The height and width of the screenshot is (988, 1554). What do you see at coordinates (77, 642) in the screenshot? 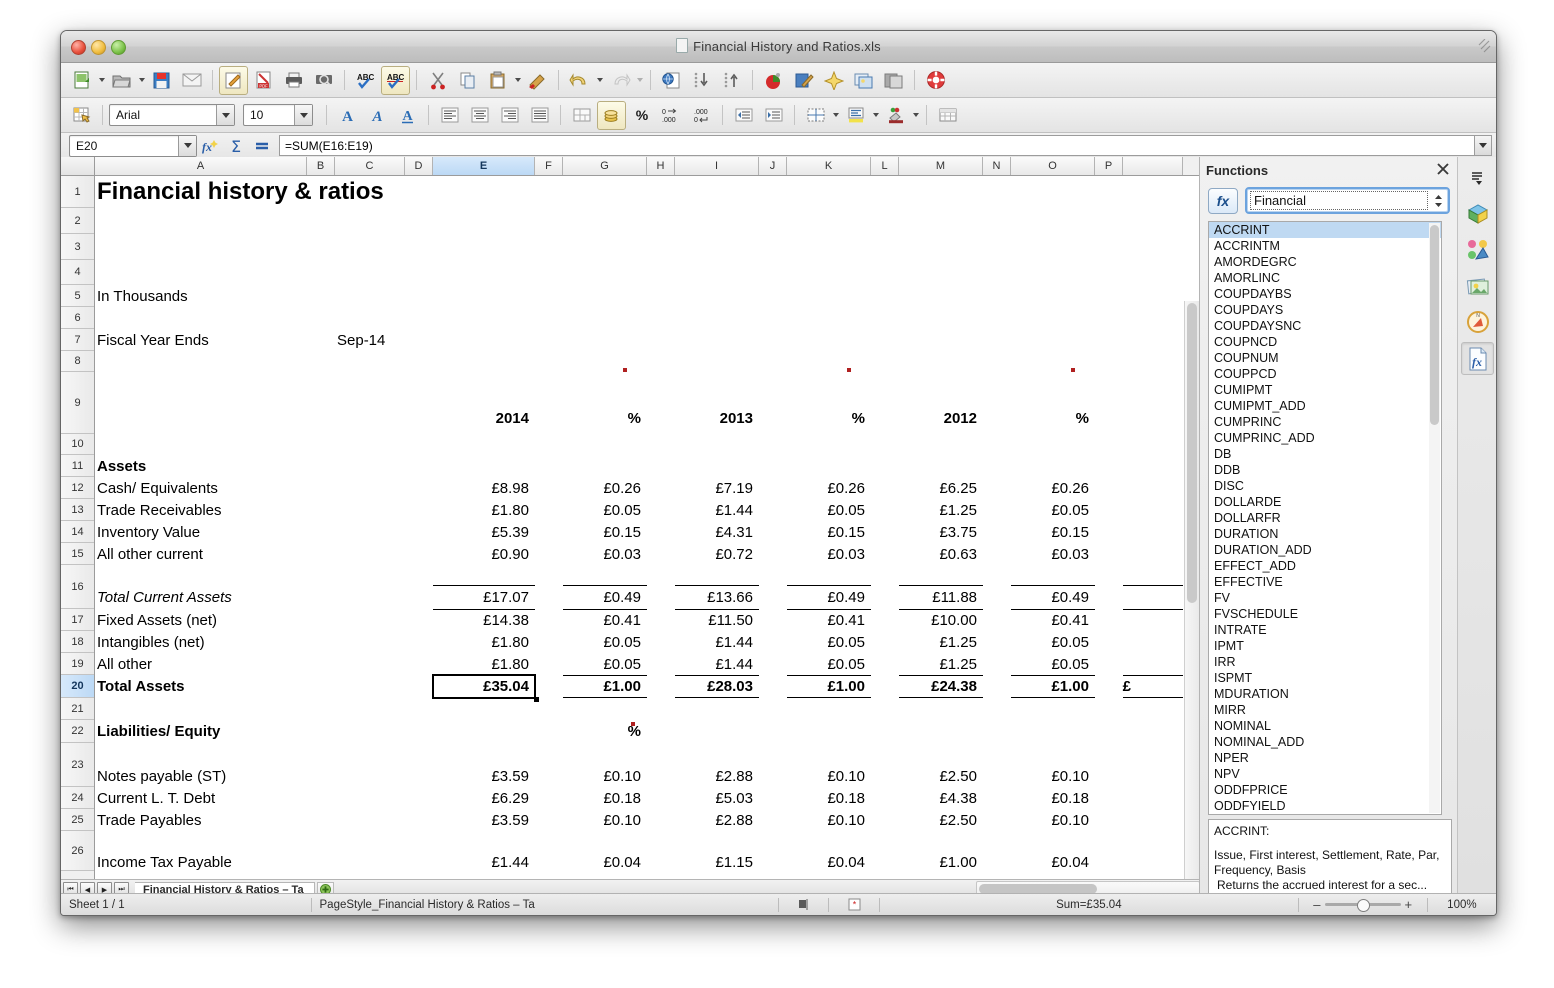
I see `row-header-18: 18` at bounding box center [77, 642].